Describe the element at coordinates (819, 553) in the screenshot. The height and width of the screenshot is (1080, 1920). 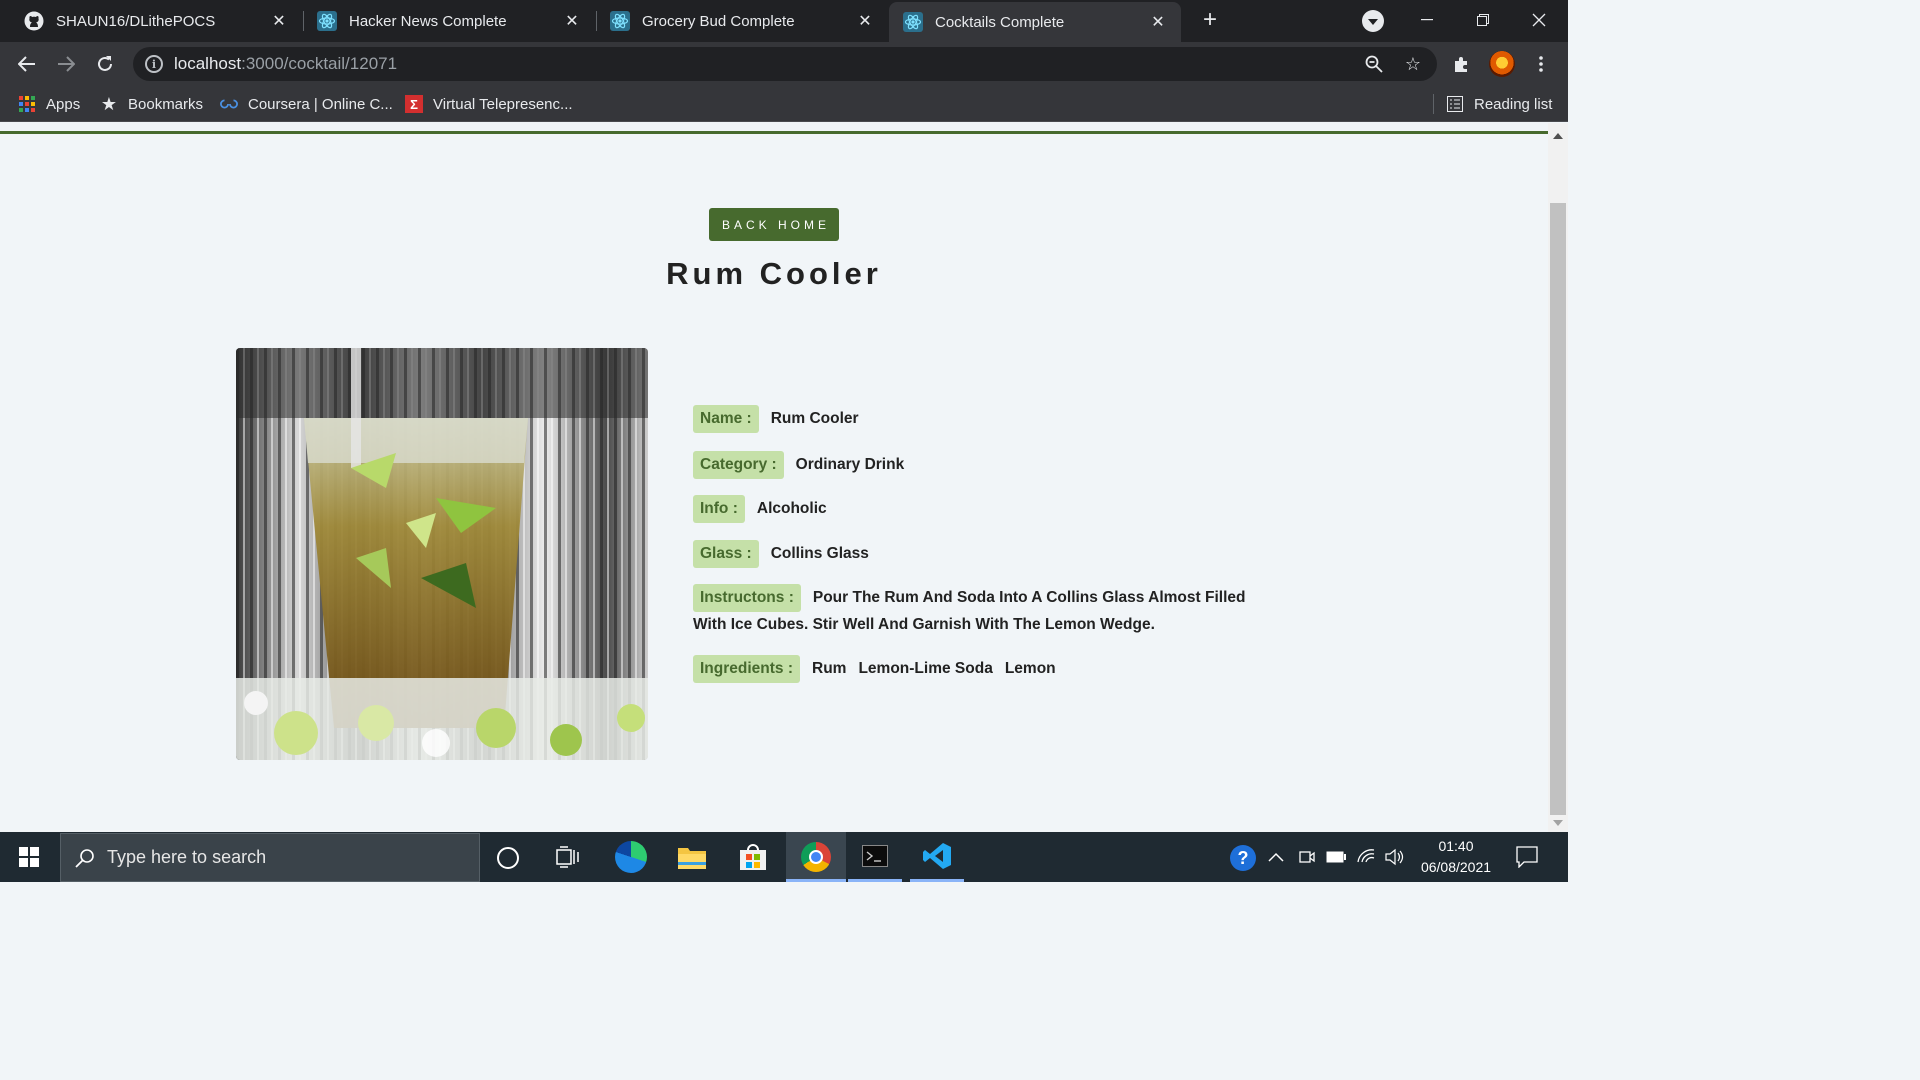
I see `field-value: Collins Glass` at that location.